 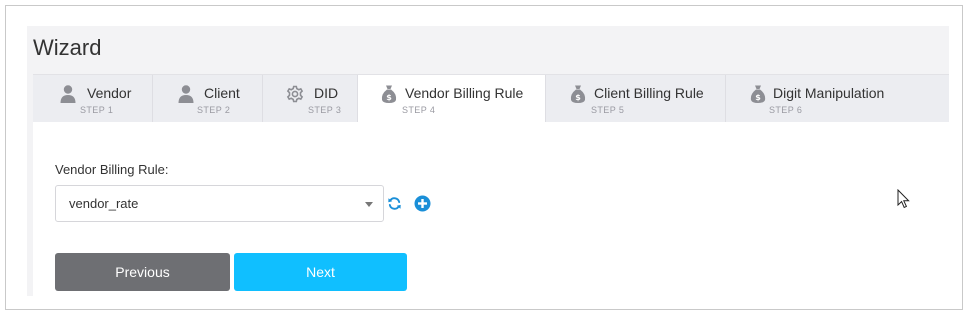 I want to click on tab-client-billing-rule: $ Client Billing Rule STEP 5, so click(x=636, y=98).